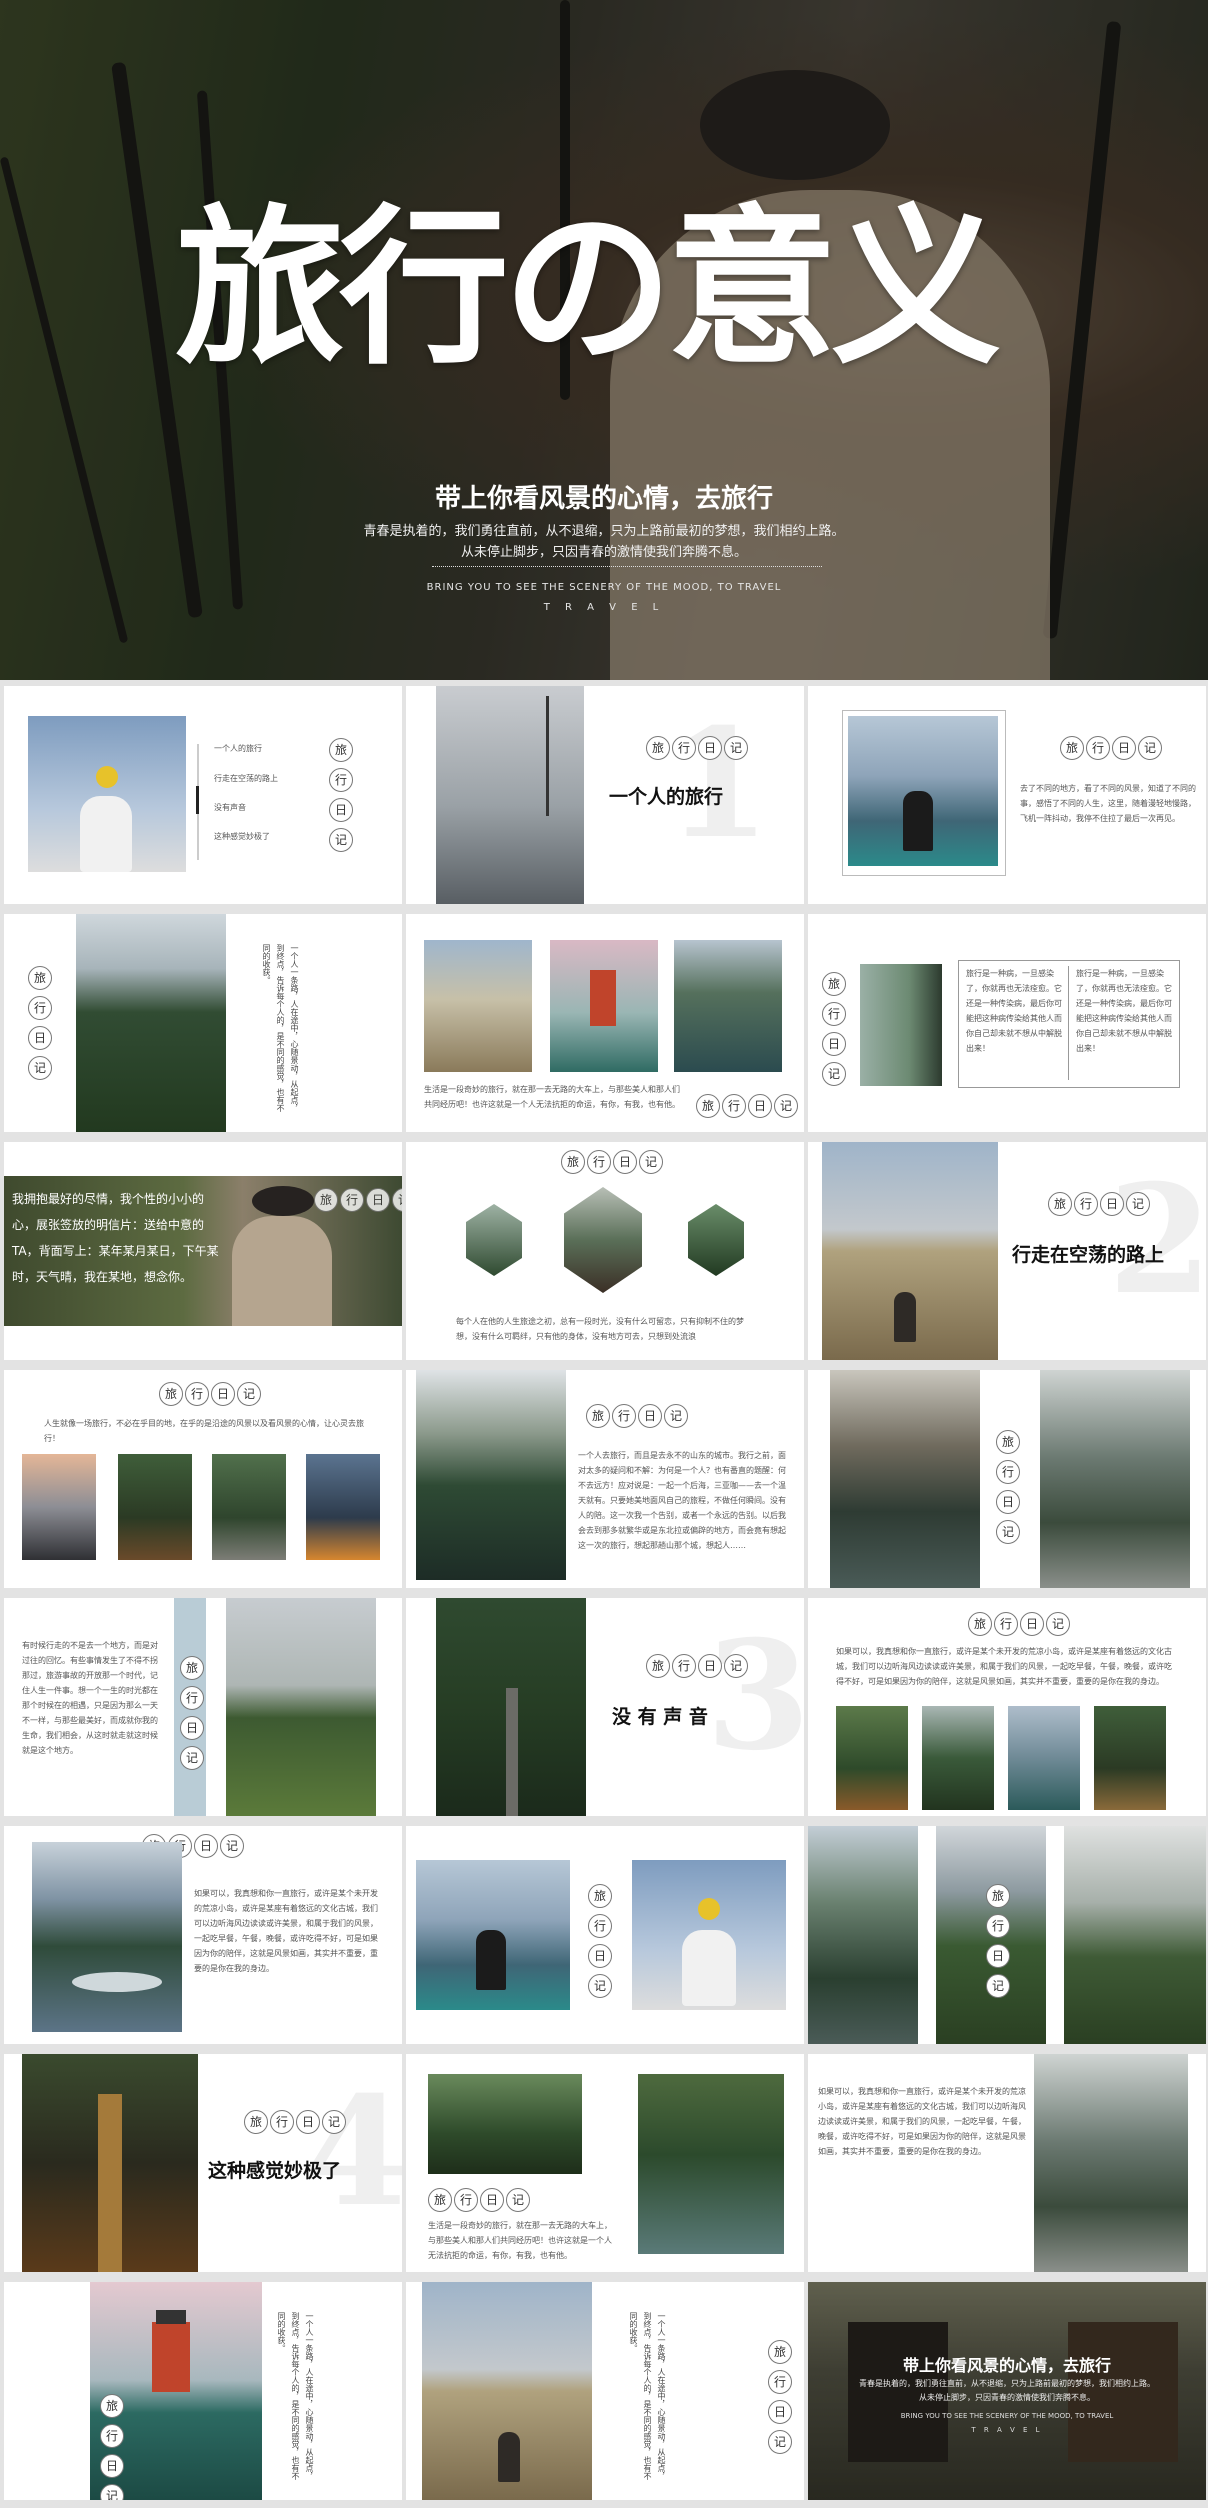 The image size is (1208, 2508). Describe the element at coordinates (343, 1507) in the screenshot. I see `photo-campfire` at that location.